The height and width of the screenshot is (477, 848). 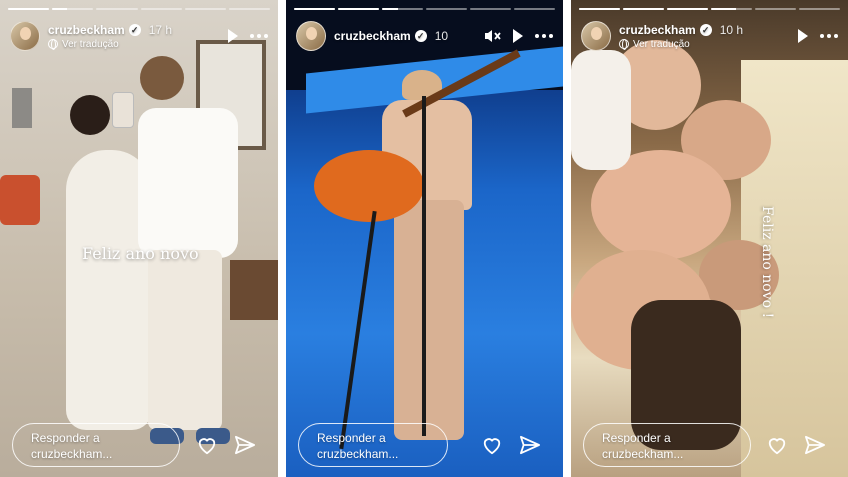 I want to click on story-caption: Feliz ano novo !, so click(x=767, y=262).